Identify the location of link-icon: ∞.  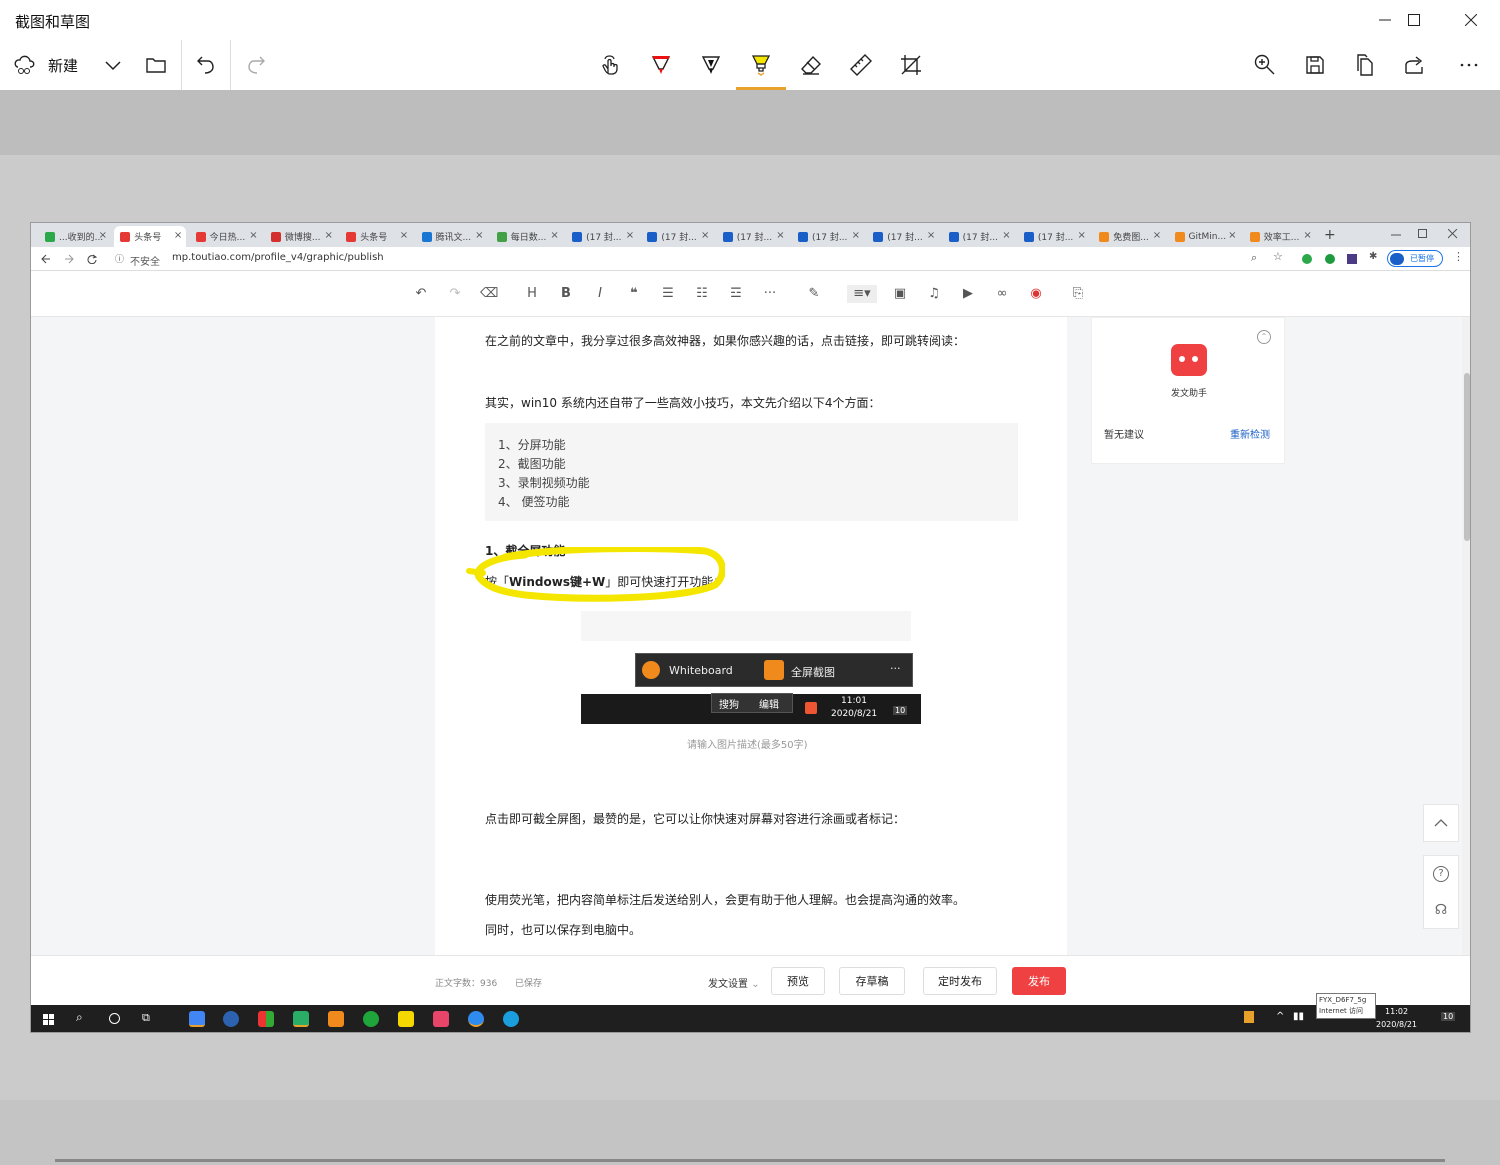
(1002, 294).